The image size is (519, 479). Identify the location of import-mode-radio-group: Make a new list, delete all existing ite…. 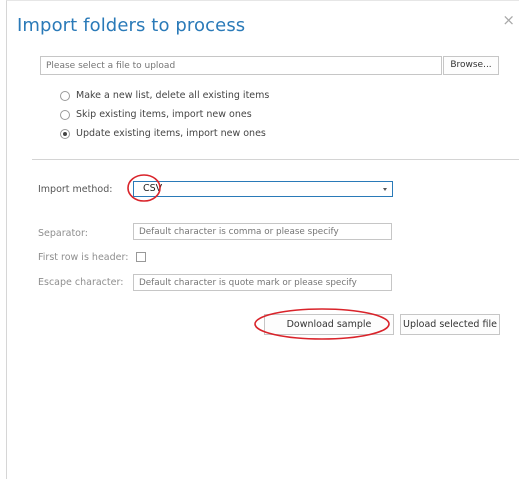
(164, 116).